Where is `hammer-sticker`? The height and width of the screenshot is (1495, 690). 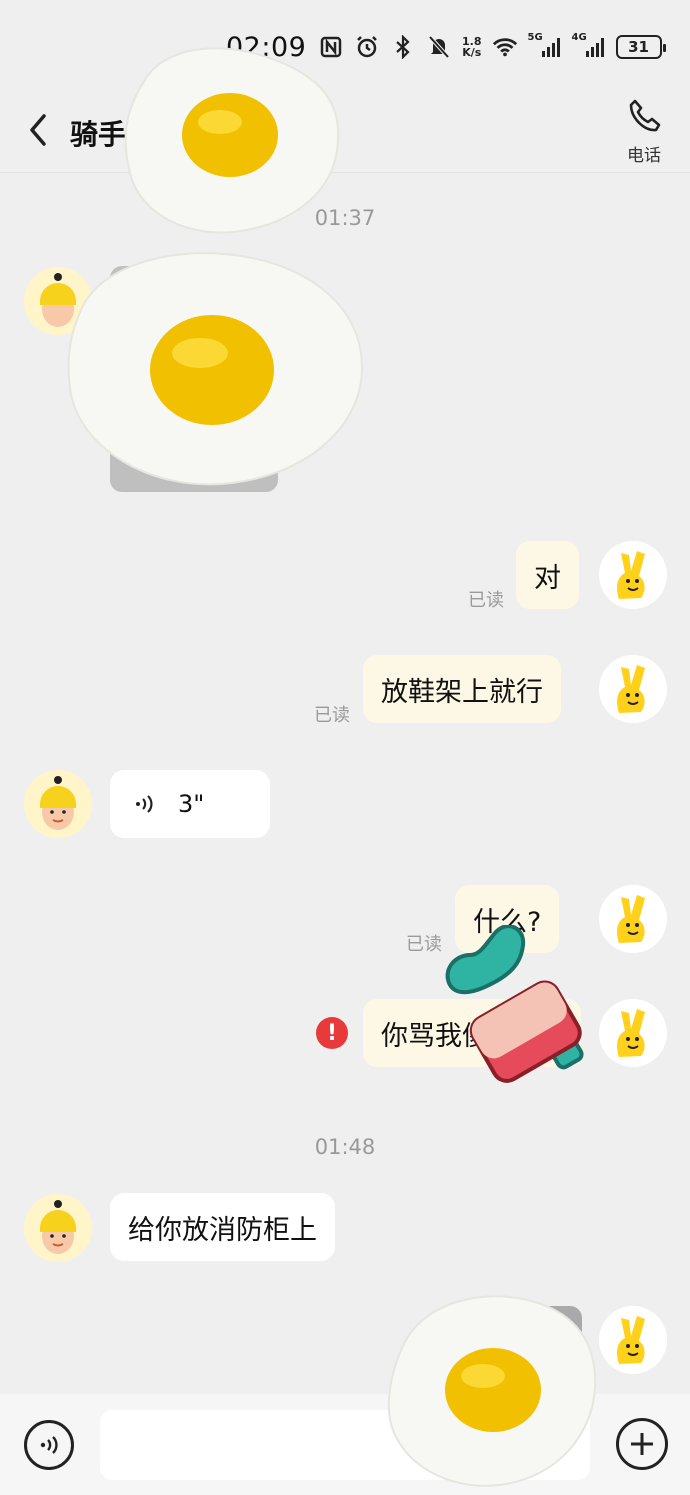 hammer-sticker is located at coordinates (514, 1004).